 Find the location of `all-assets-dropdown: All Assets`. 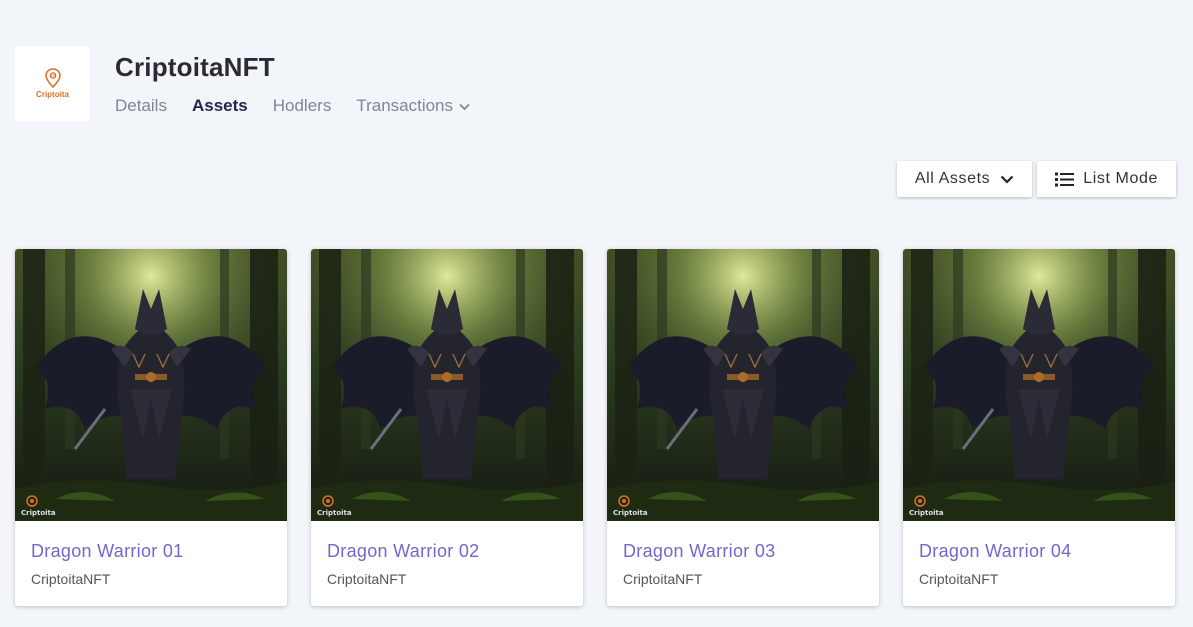

all-assets-dropdown: All Assets is located at coordinates (964, 179).